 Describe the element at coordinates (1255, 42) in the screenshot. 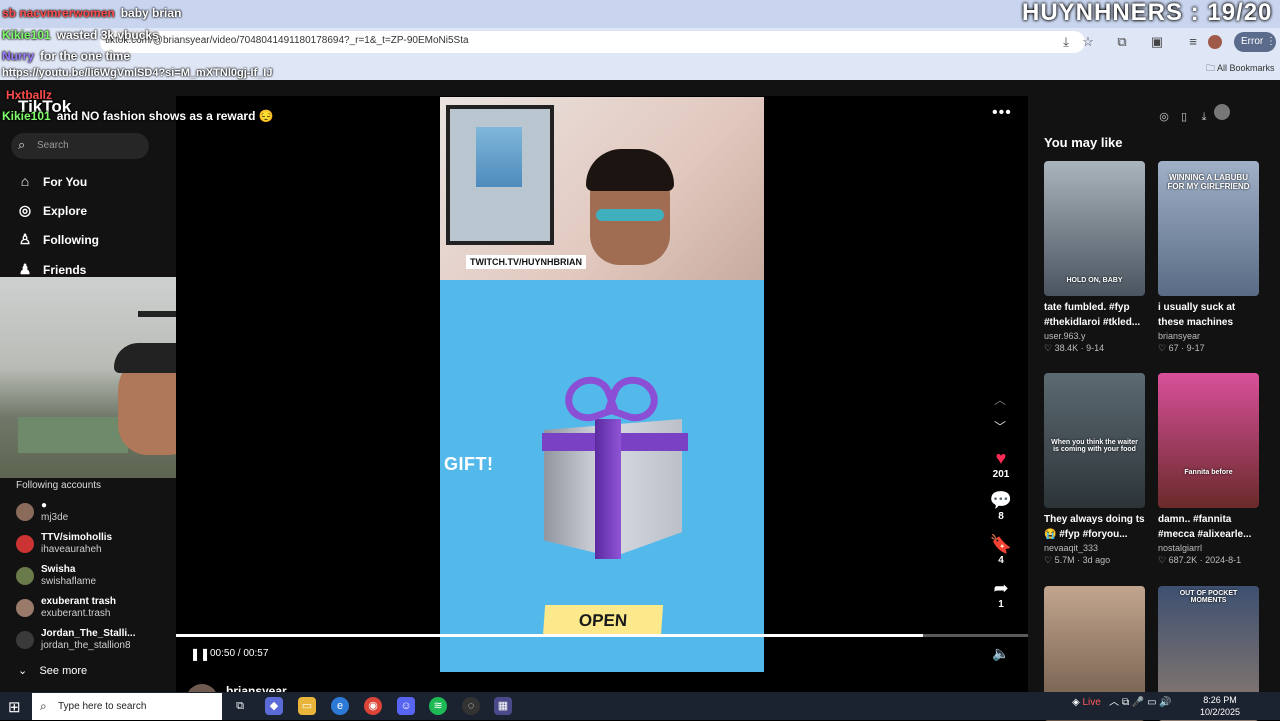

I see `error-button: Error ⋮` at that location.